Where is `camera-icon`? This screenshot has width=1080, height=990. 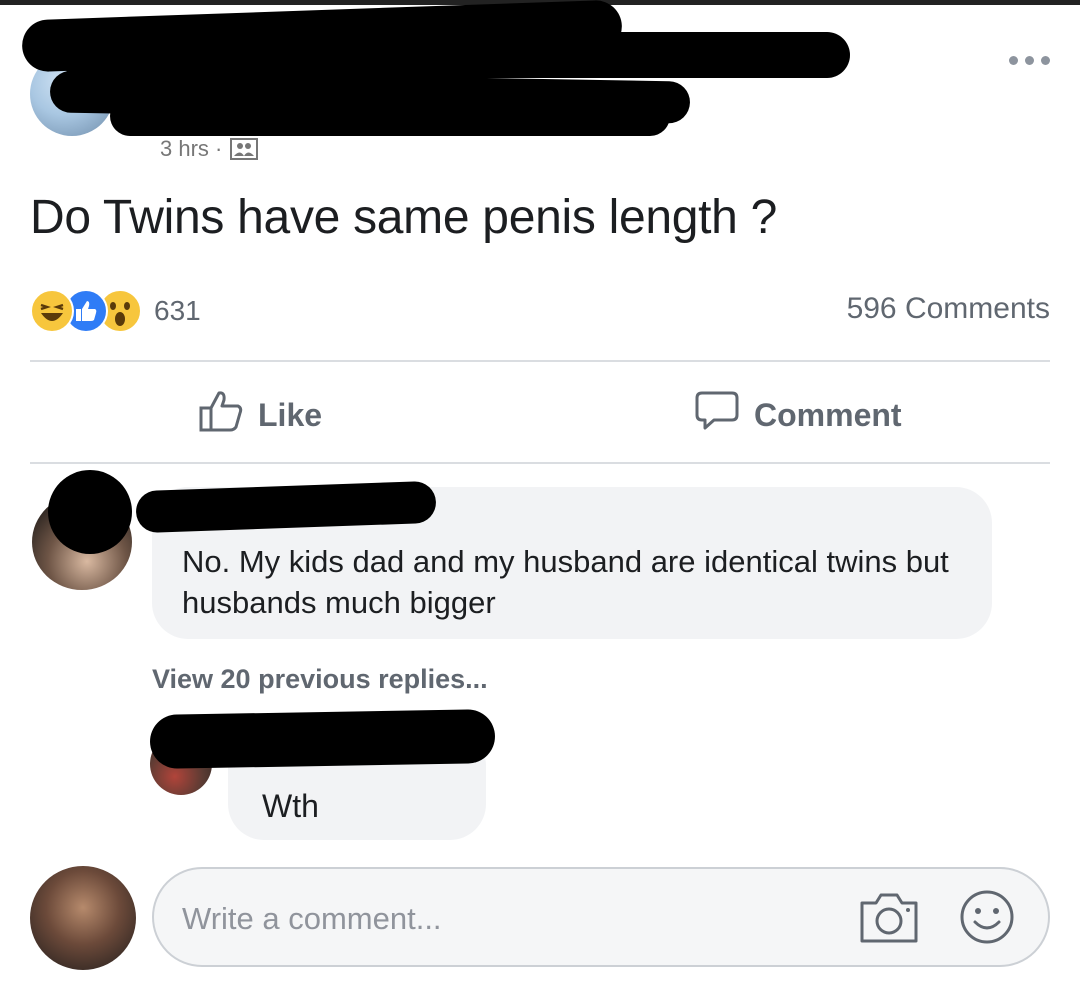 camera-icon is located at coordinates (889, 918).